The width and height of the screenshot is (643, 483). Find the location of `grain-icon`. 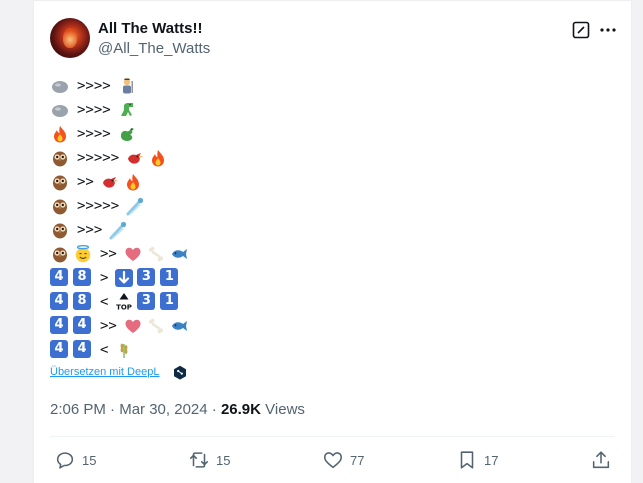

grain-icon is located at coordinates (124, 350).